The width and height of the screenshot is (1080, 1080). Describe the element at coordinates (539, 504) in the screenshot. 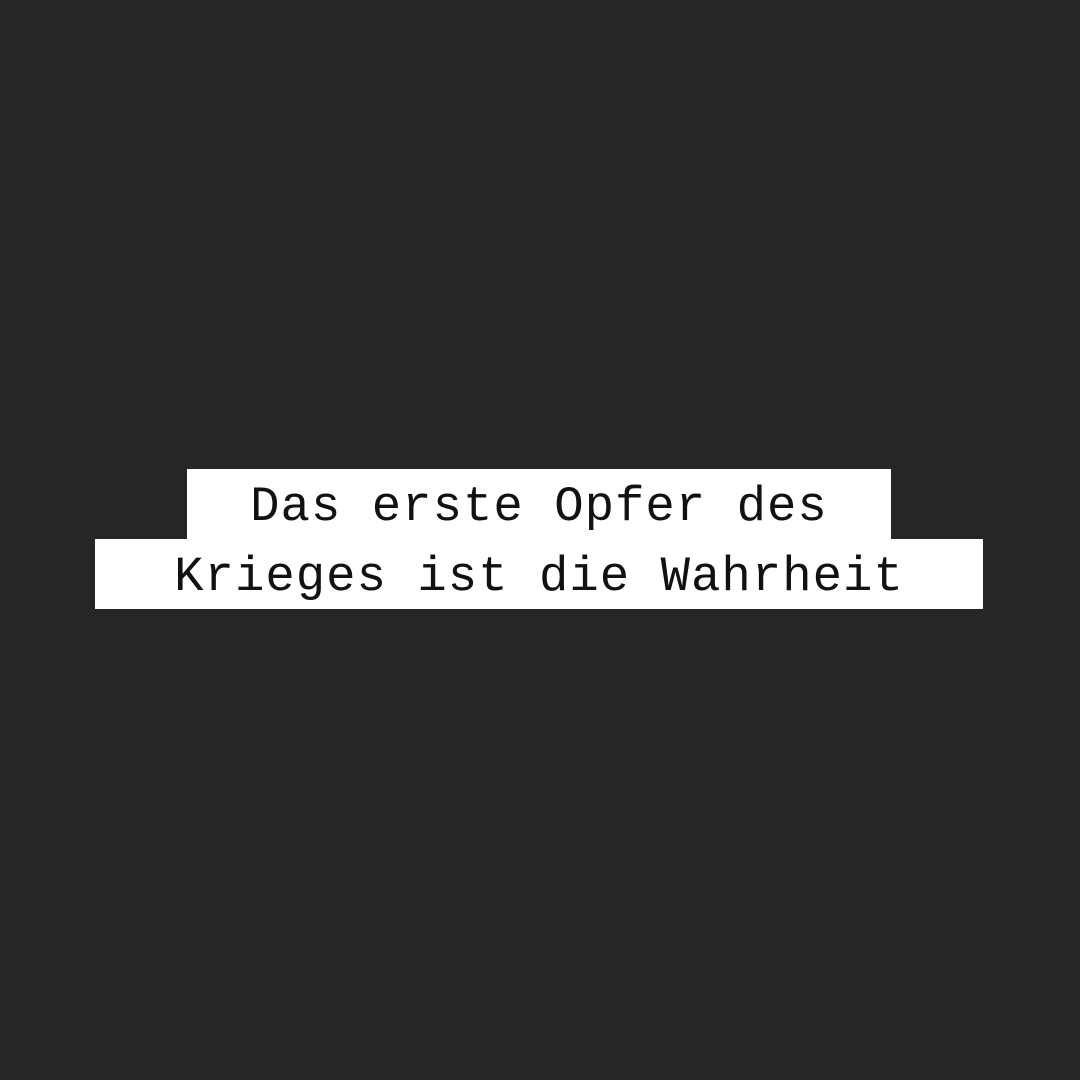

I see `quote-line-1: Das erste Opfer des` at that location.